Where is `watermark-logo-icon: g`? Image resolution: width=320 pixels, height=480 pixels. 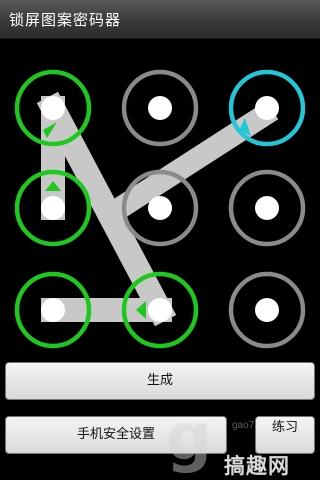 watermark-logo-icon: g is located at coordinates (189, 438).